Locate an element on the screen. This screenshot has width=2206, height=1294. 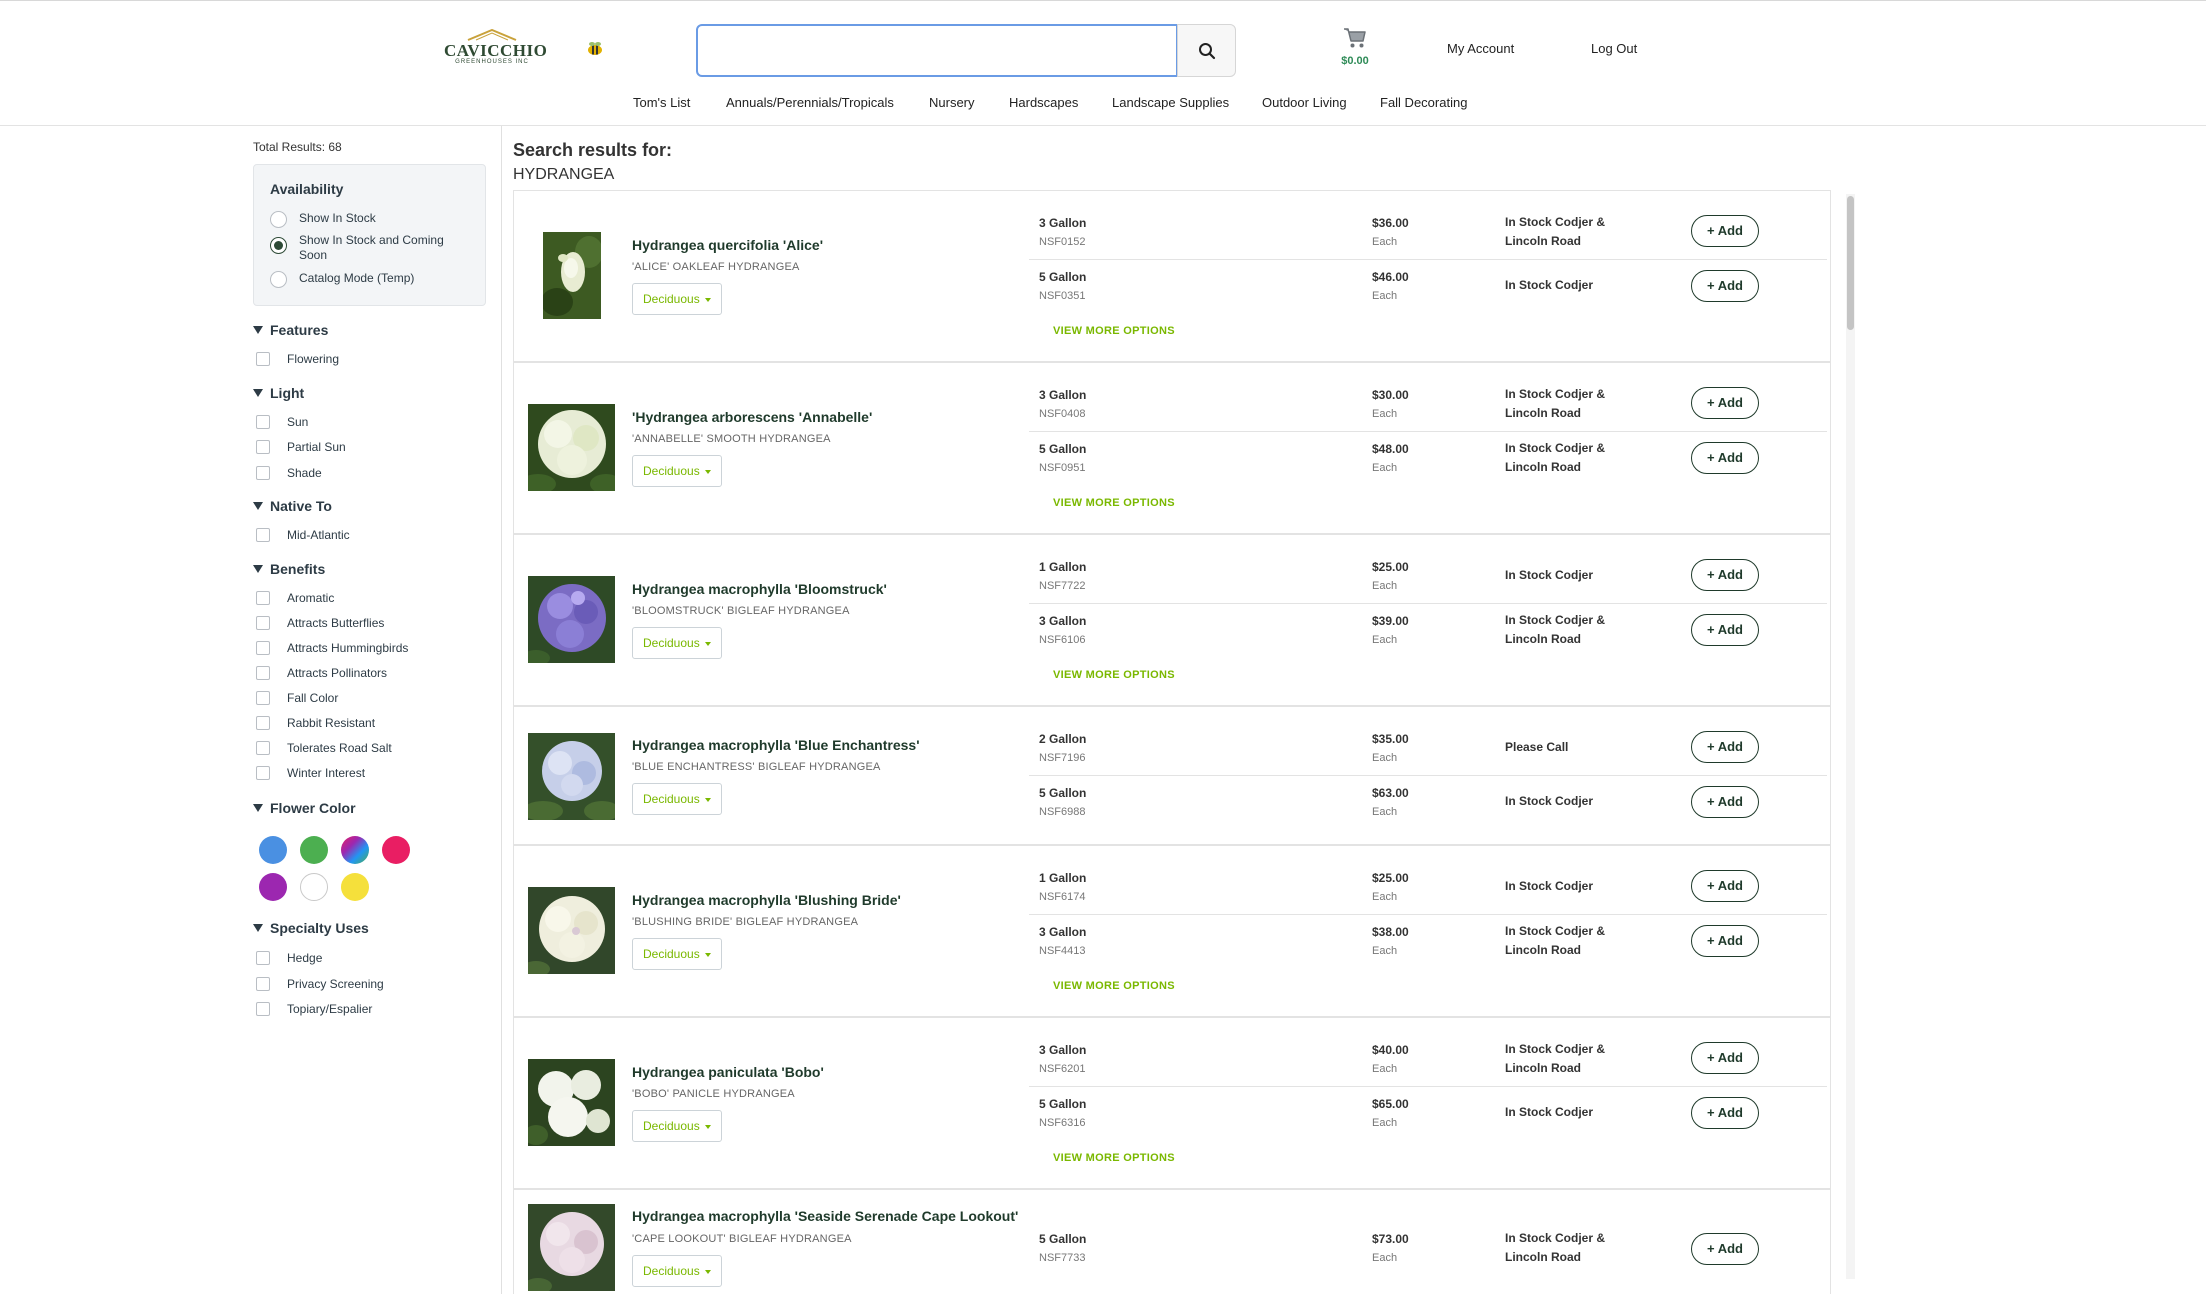
availability-option-catalog-mode: Catalog Mode (Temp) is located at coordinates (364, 279).